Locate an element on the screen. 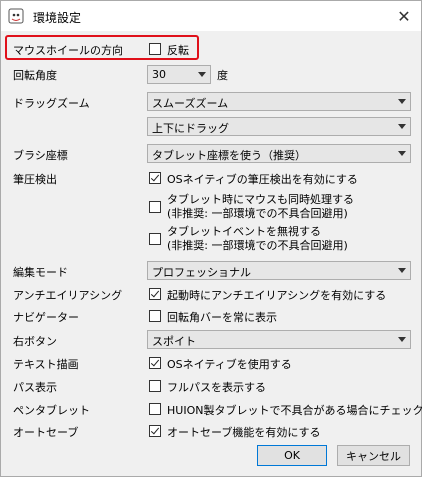 This screenshot has width=422, height=477. navigator-label: ナビゲーター is located at coordinates (46, 317).